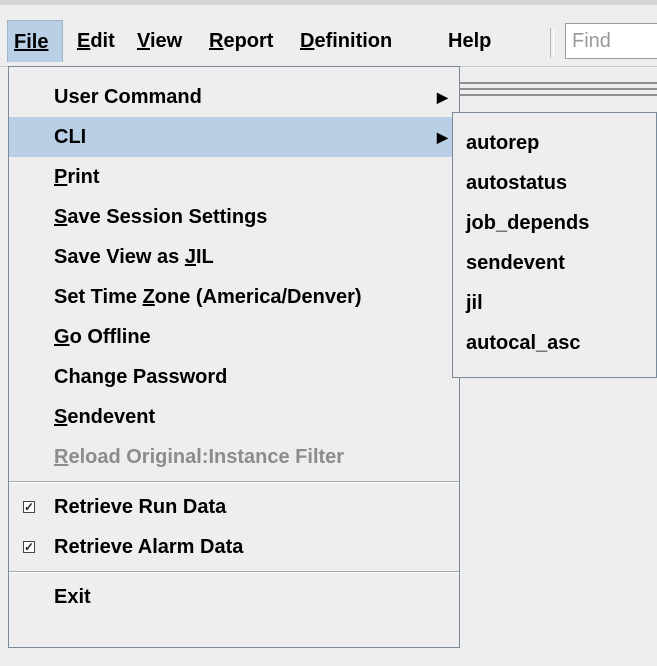 This screenshot has width=657, height=666. I want to click on submenu-item-job-depends: job_depends, so click(554, 223).